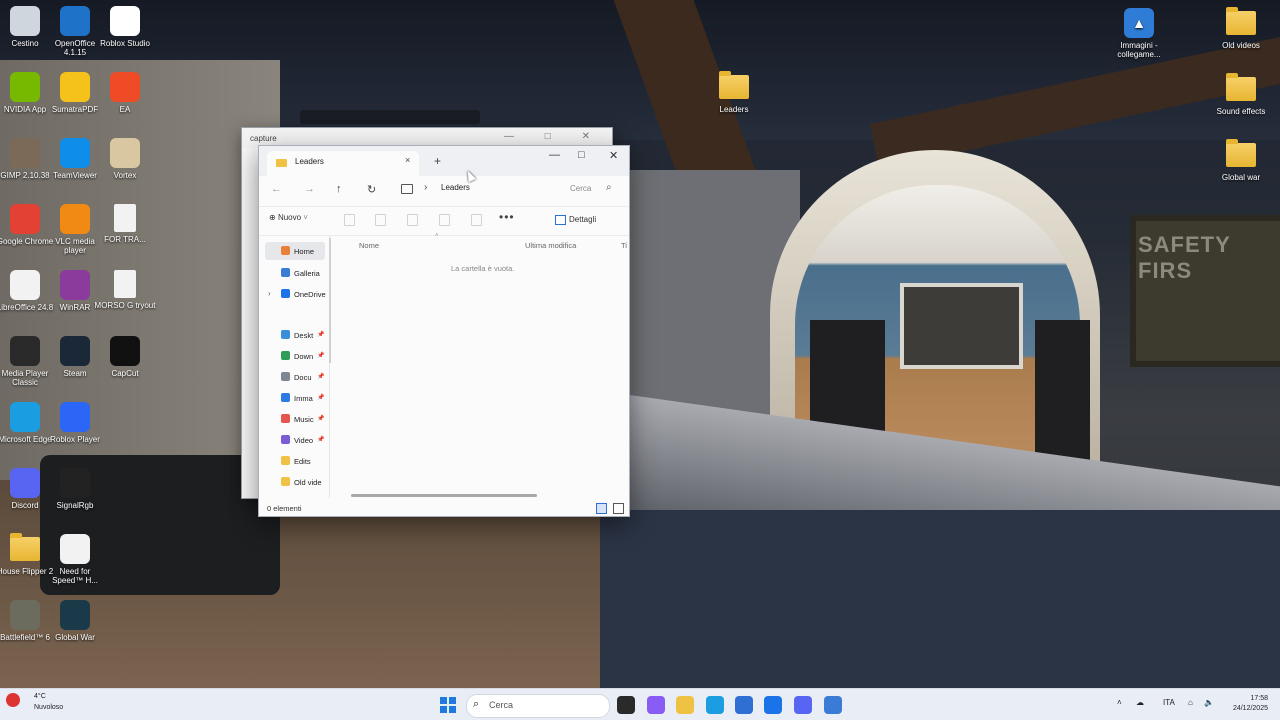 The width and height of the screenshot is (1280, 720). I want to click on pdf-icon, so click(75, 87).